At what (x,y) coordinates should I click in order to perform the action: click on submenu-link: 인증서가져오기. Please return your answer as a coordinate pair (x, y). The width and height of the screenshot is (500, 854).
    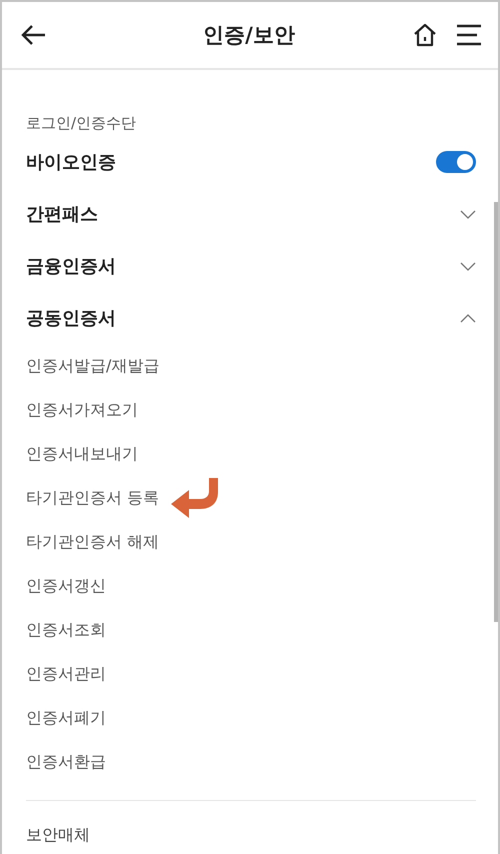
    Looking at the image, I should click on (82, 410).